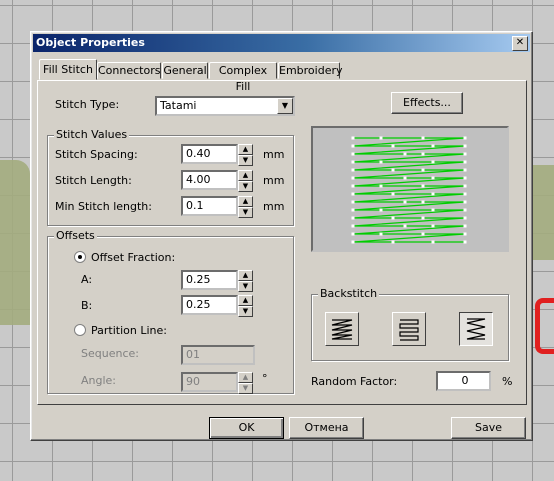 The height and width of the screenshot is (481, 554). Describe the element at coordinates (209, 280) in the screenshot. I see `offset-a-input: 0.25` at that location.